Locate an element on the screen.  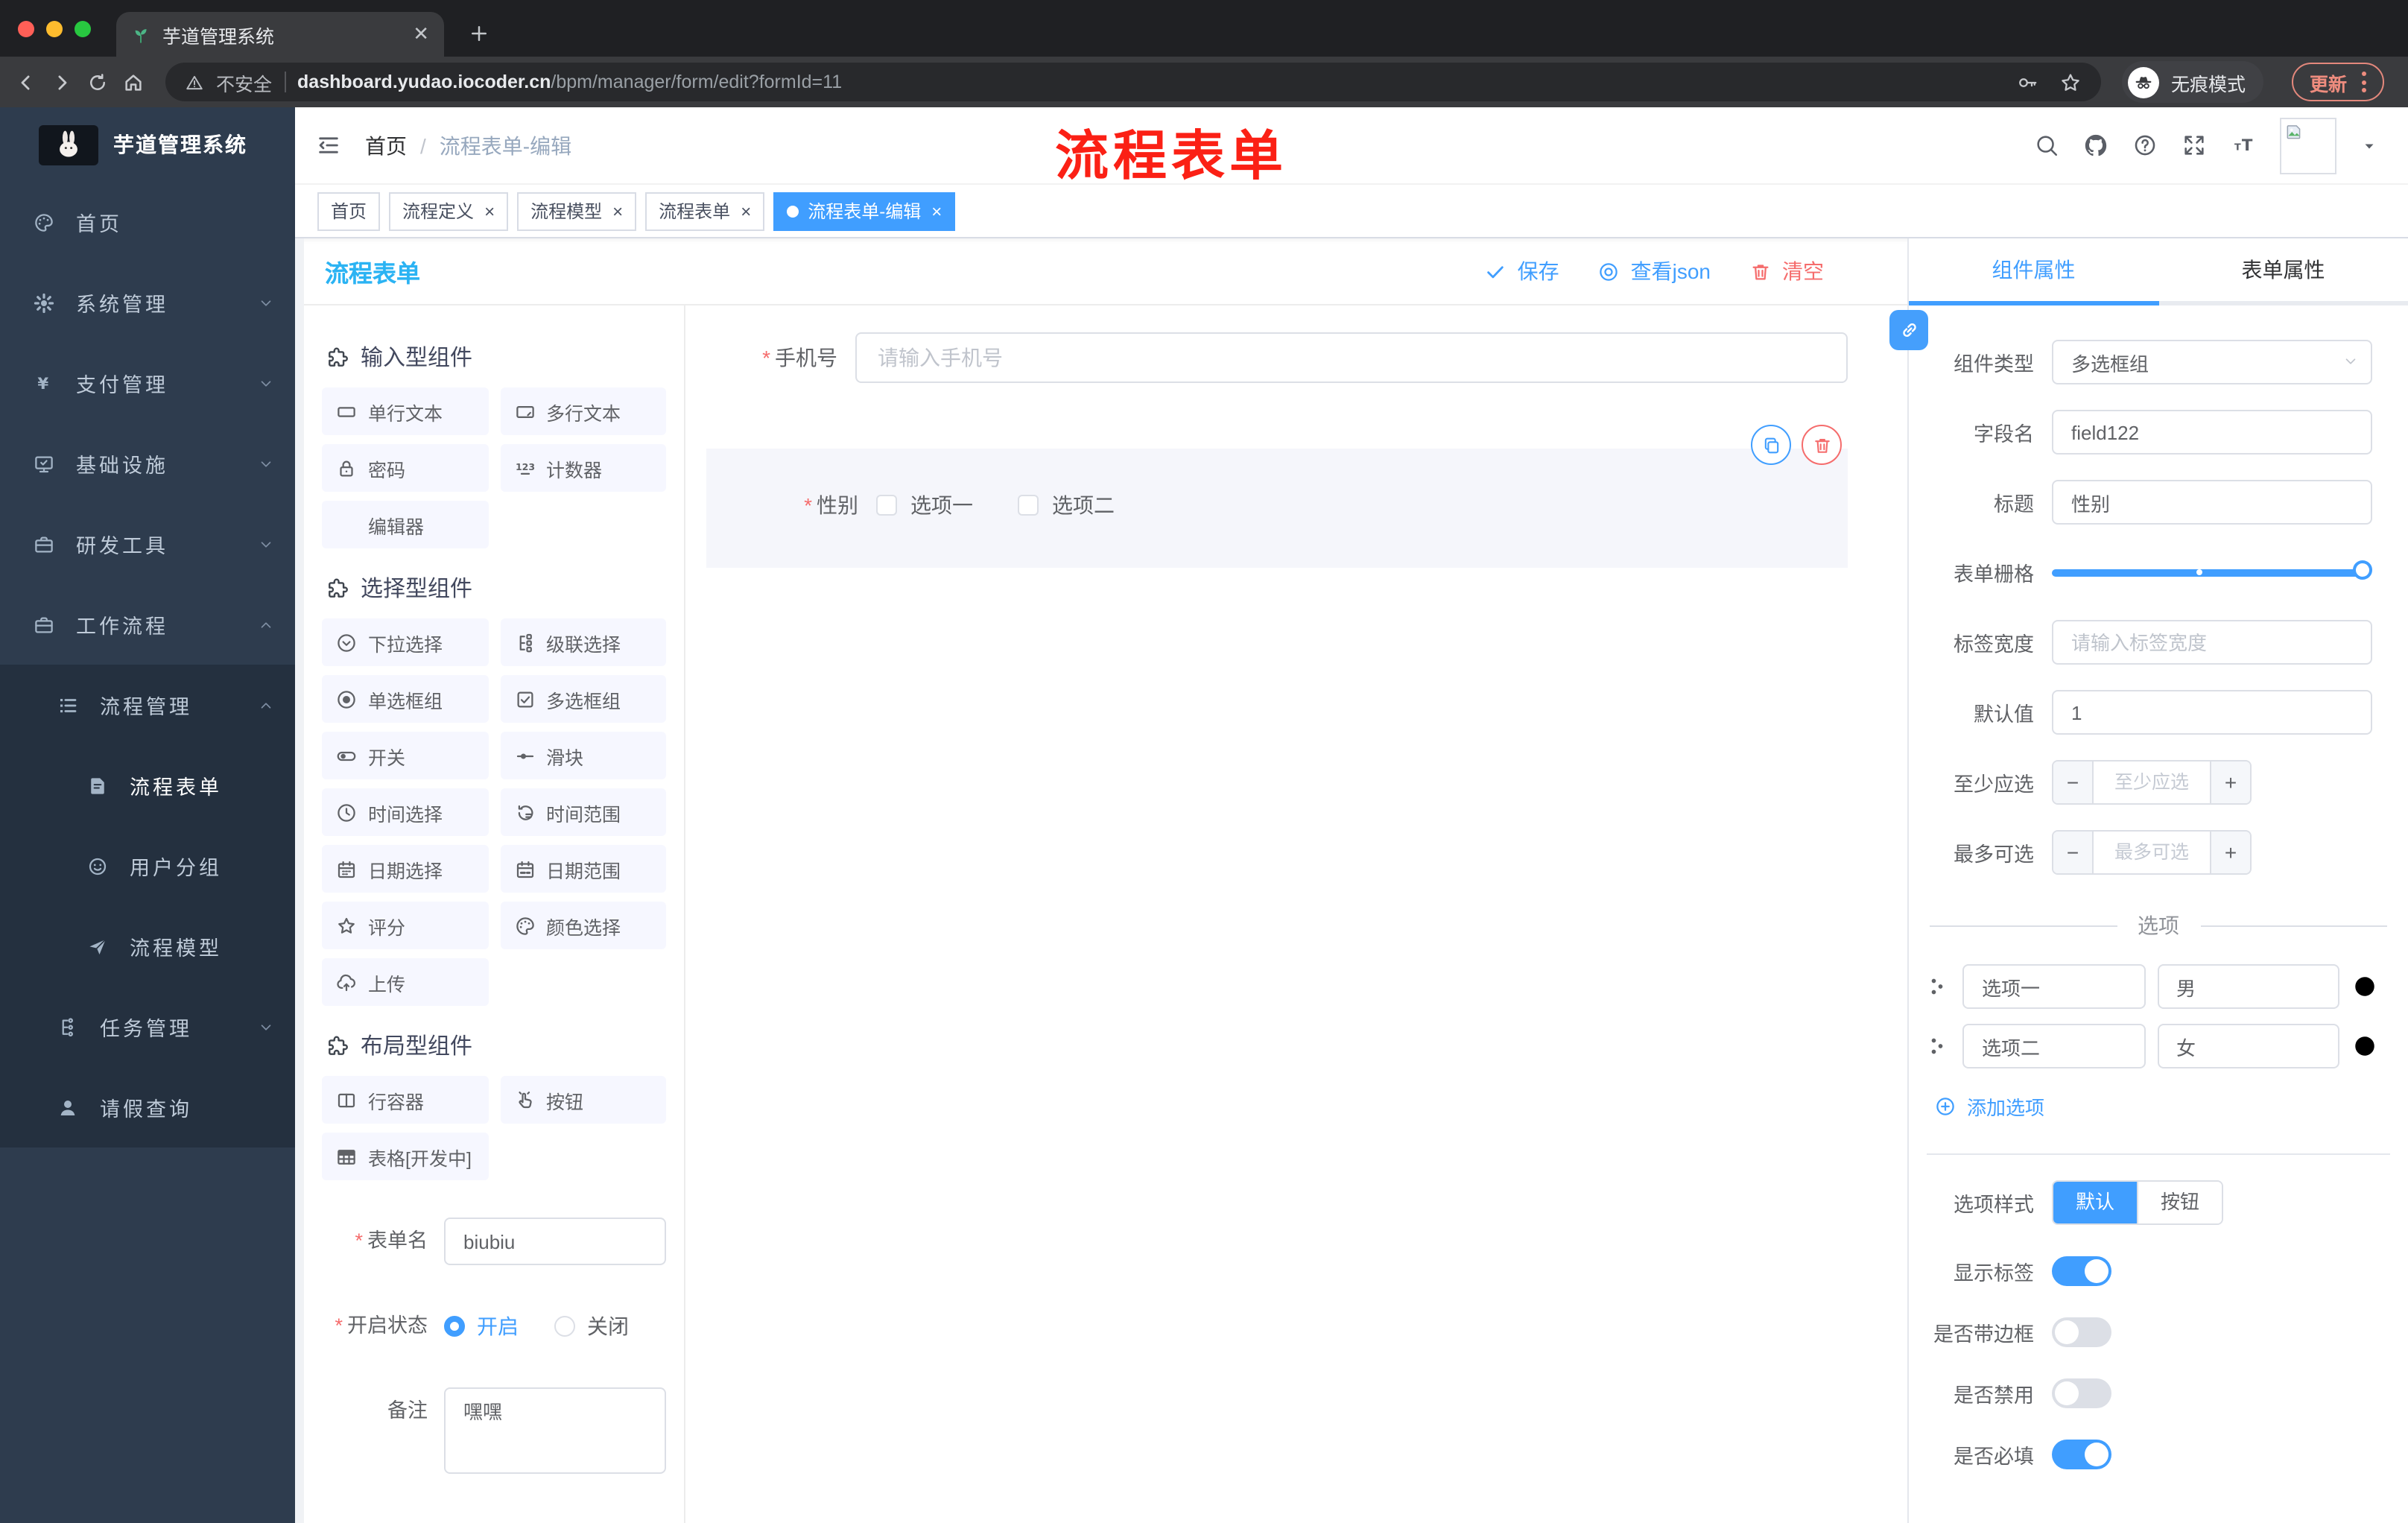
back-icon is located at coordinates (26, 82).